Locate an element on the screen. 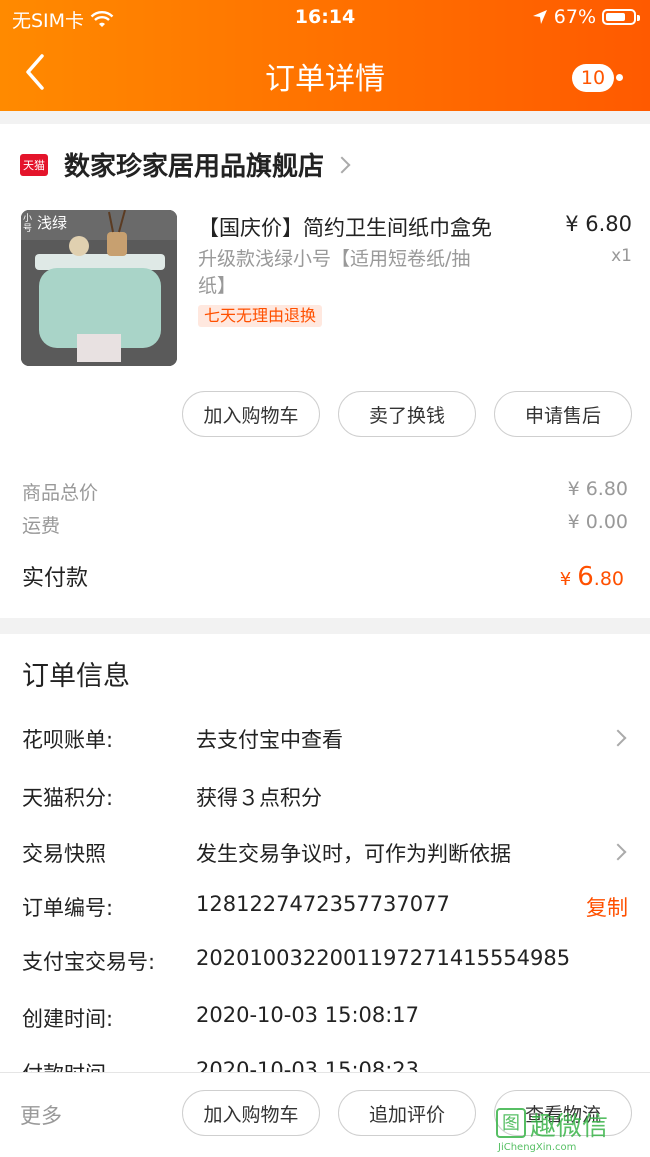  info-key: 创建时间: is located at coordinates (68, 1019).